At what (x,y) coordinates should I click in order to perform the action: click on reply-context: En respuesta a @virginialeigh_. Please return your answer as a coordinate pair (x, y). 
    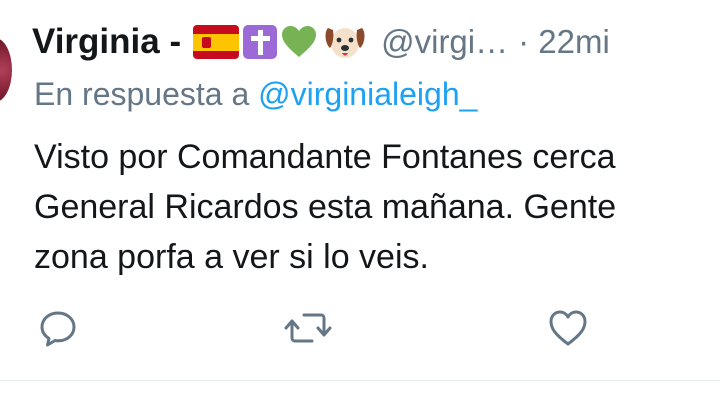
    Looking at the image, I should click on (255, 94).